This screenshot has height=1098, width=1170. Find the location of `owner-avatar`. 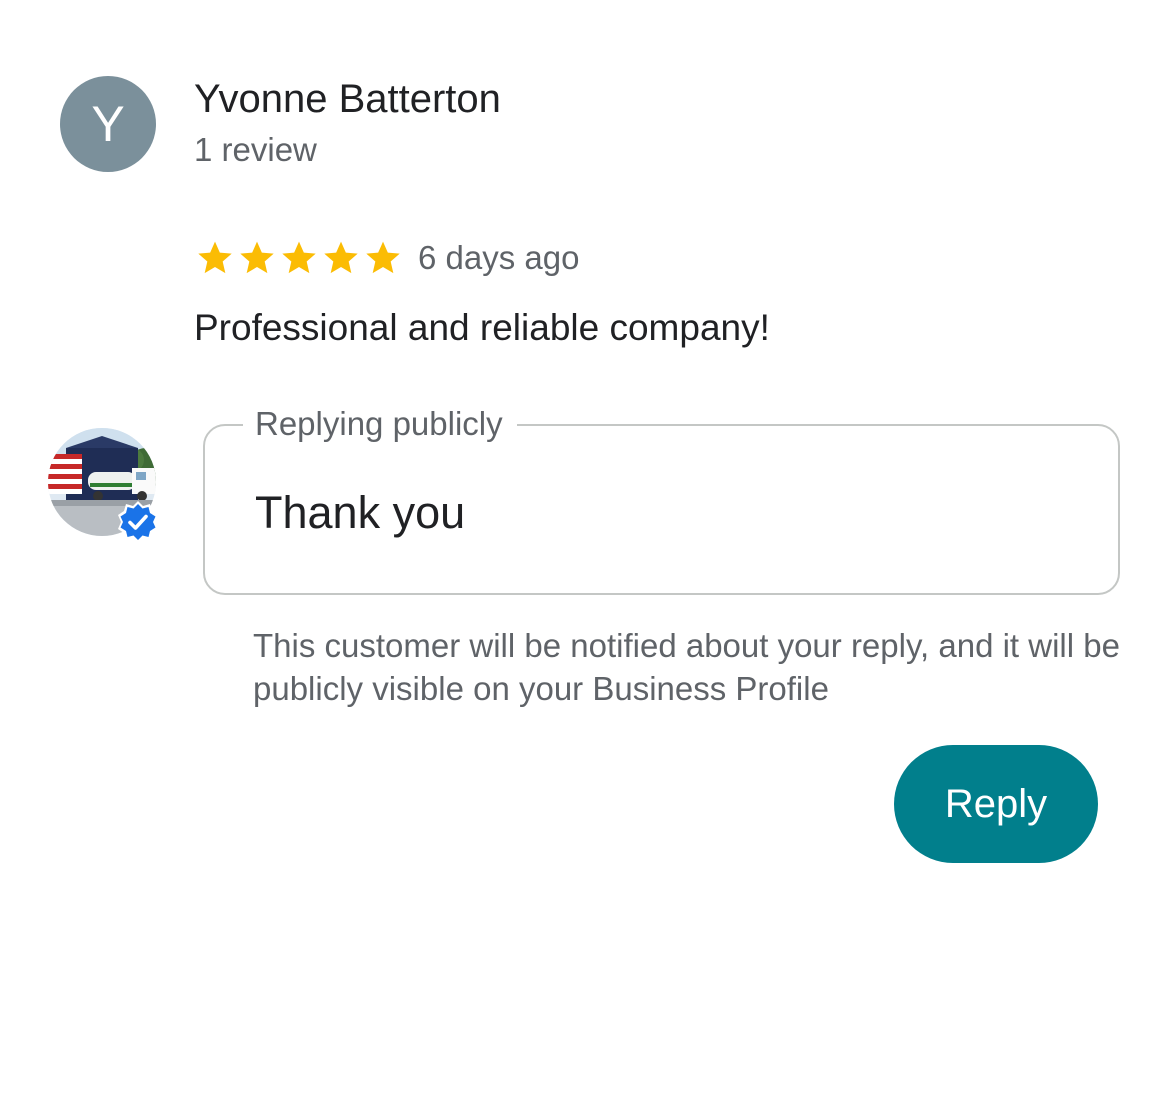

owner-avatar is located at coordinates (103, 485).